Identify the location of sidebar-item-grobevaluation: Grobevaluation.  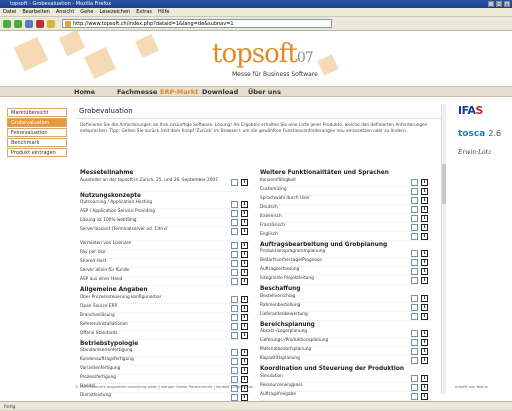
(37, 122).